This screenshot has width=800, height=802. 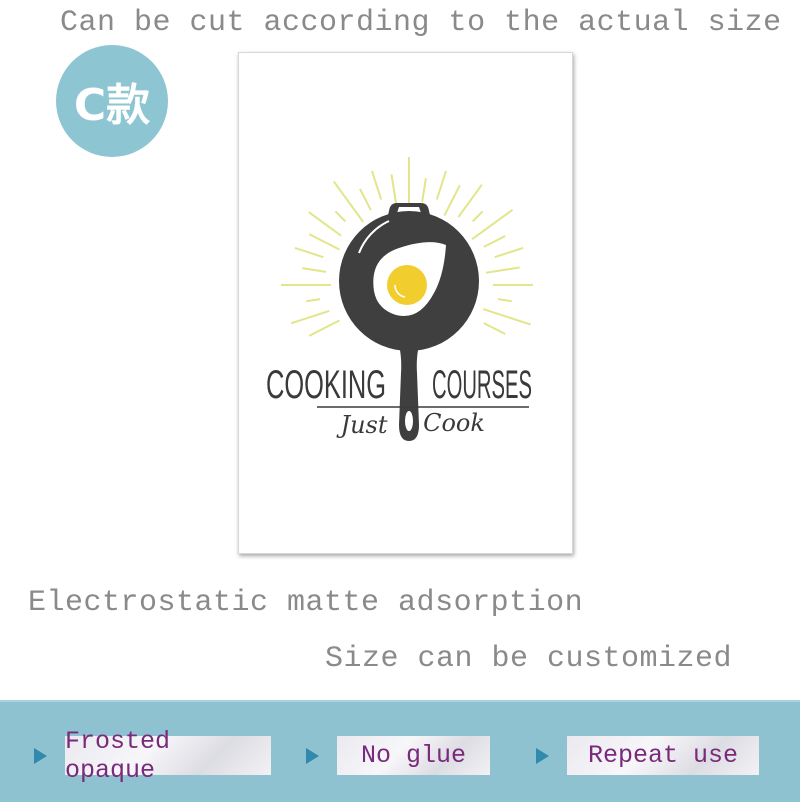 I want to click on title-left: COOKING, so click(x=326, y=385).